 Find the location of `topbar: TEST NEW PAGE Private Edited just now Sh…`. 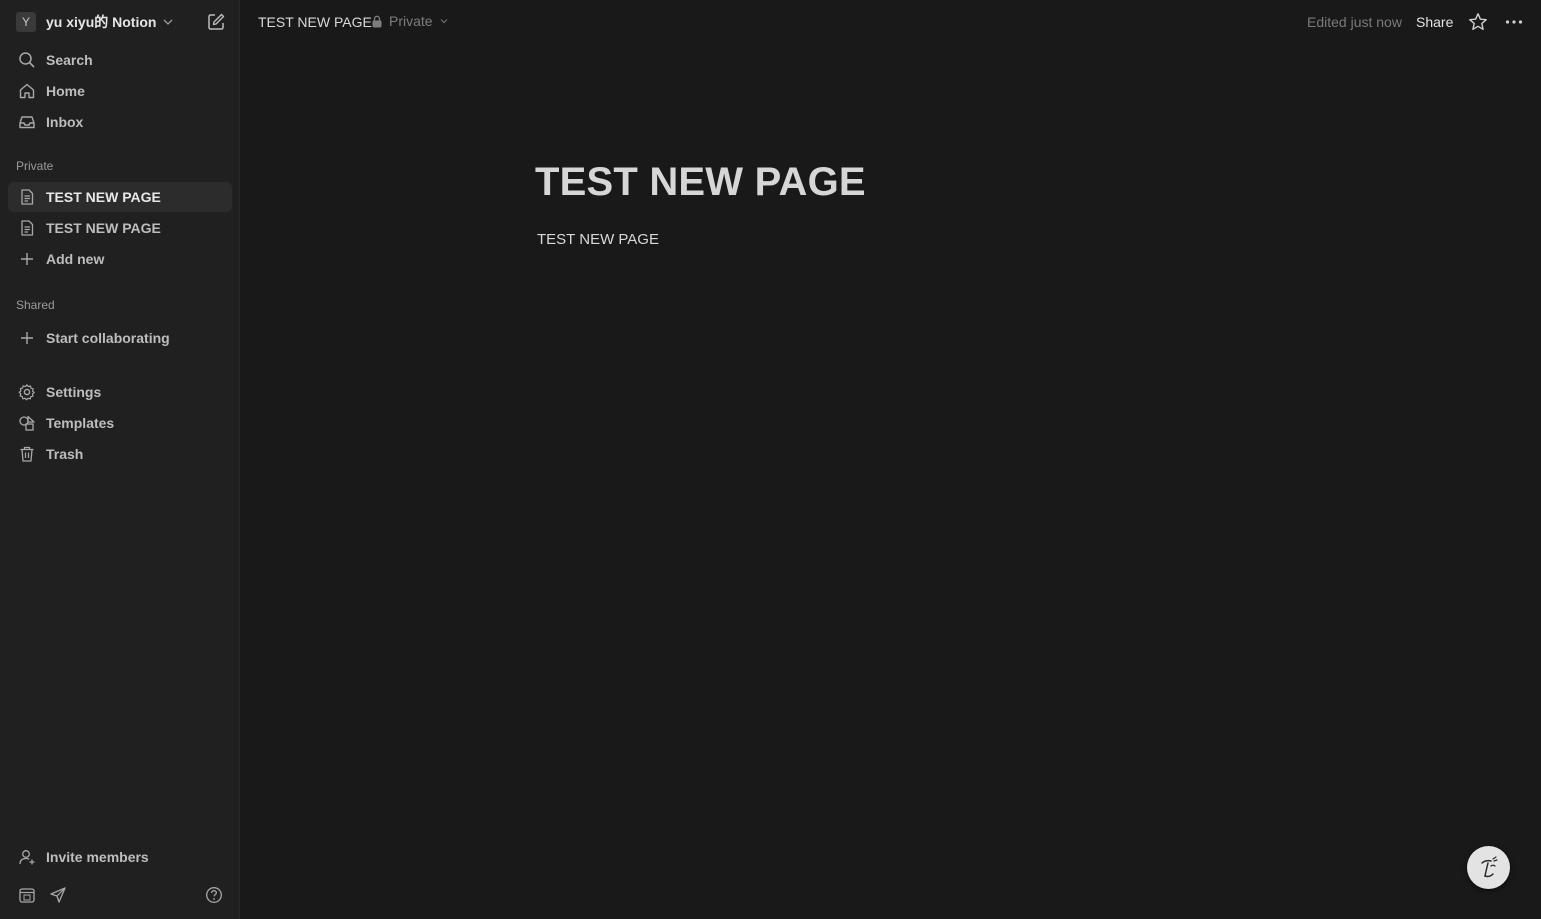

topbar: TEST NEW PAGE Private Edited just now Sh… is located at coordinates (890, 22).